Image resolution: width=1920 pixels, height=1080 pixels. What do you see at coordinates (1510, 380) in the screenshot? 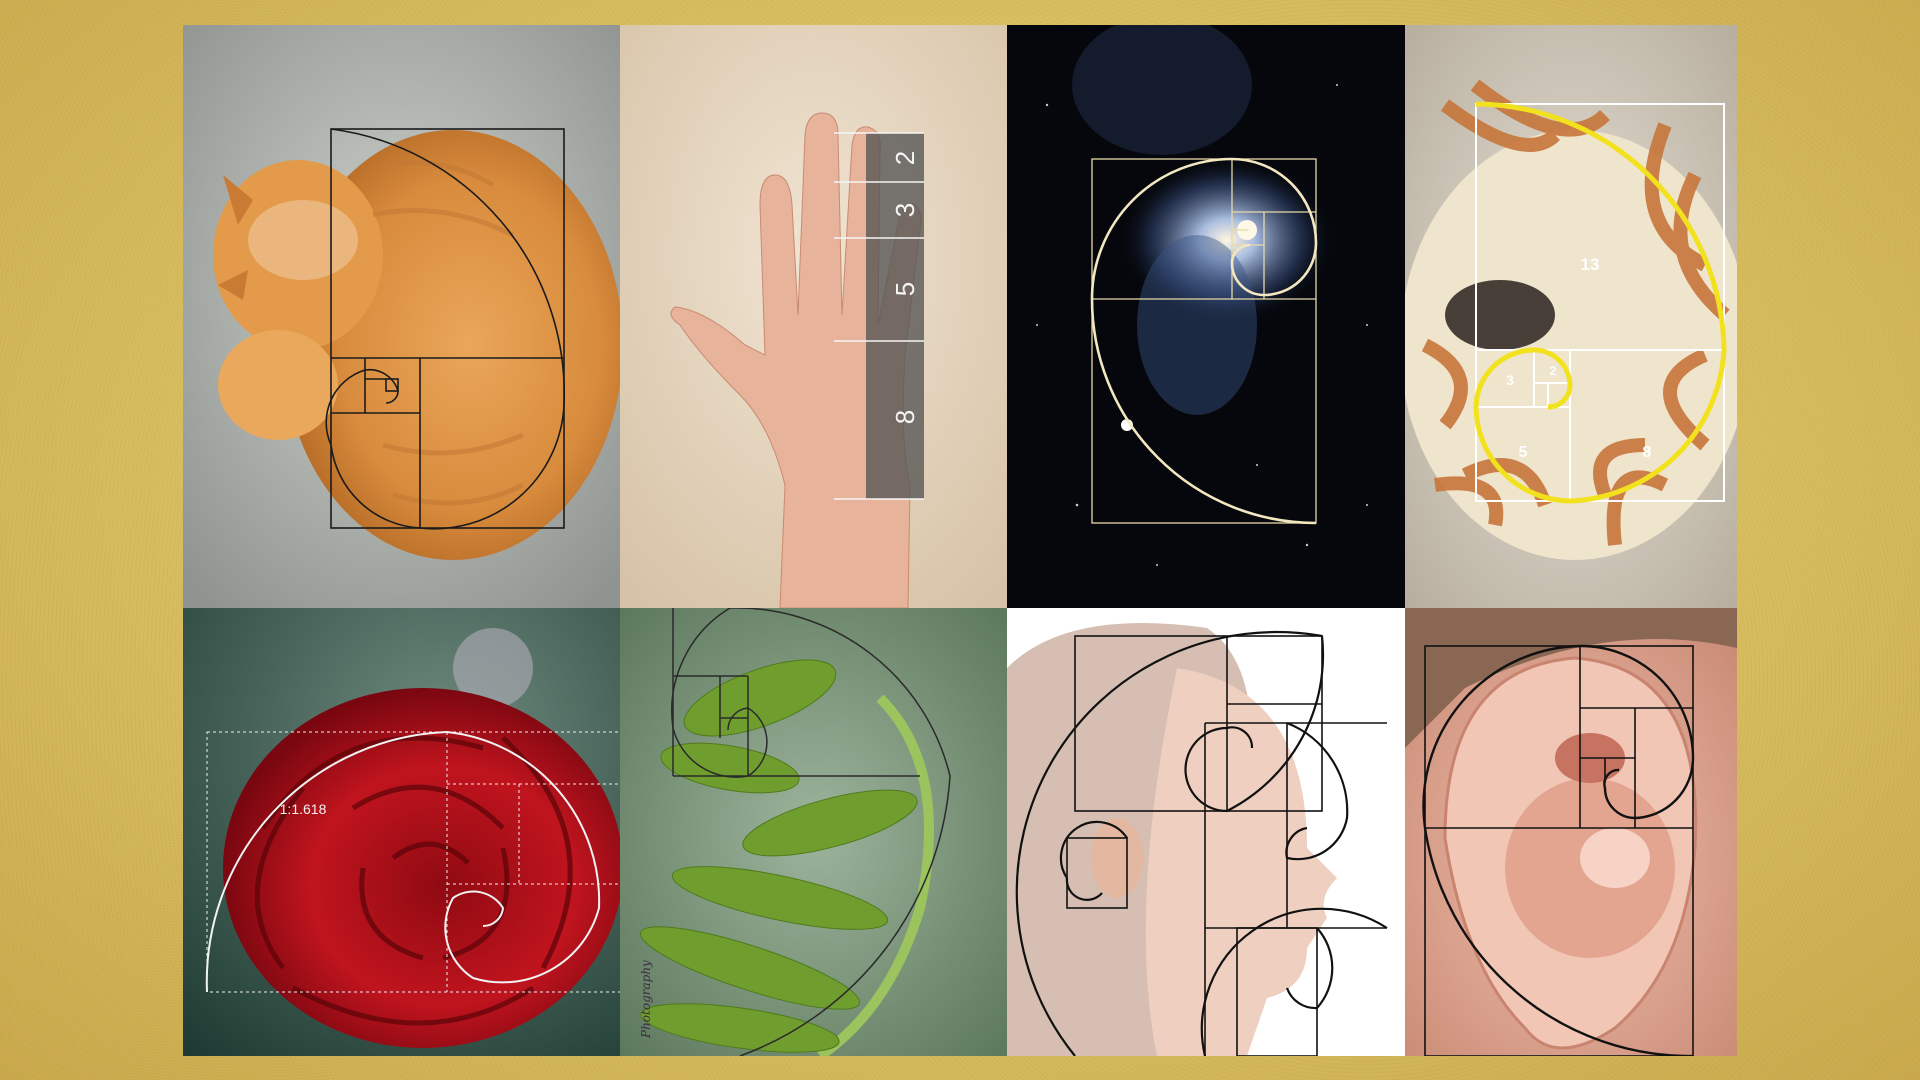
I see `nautilus-label-3: 3` at bounding box center [1510, 380].